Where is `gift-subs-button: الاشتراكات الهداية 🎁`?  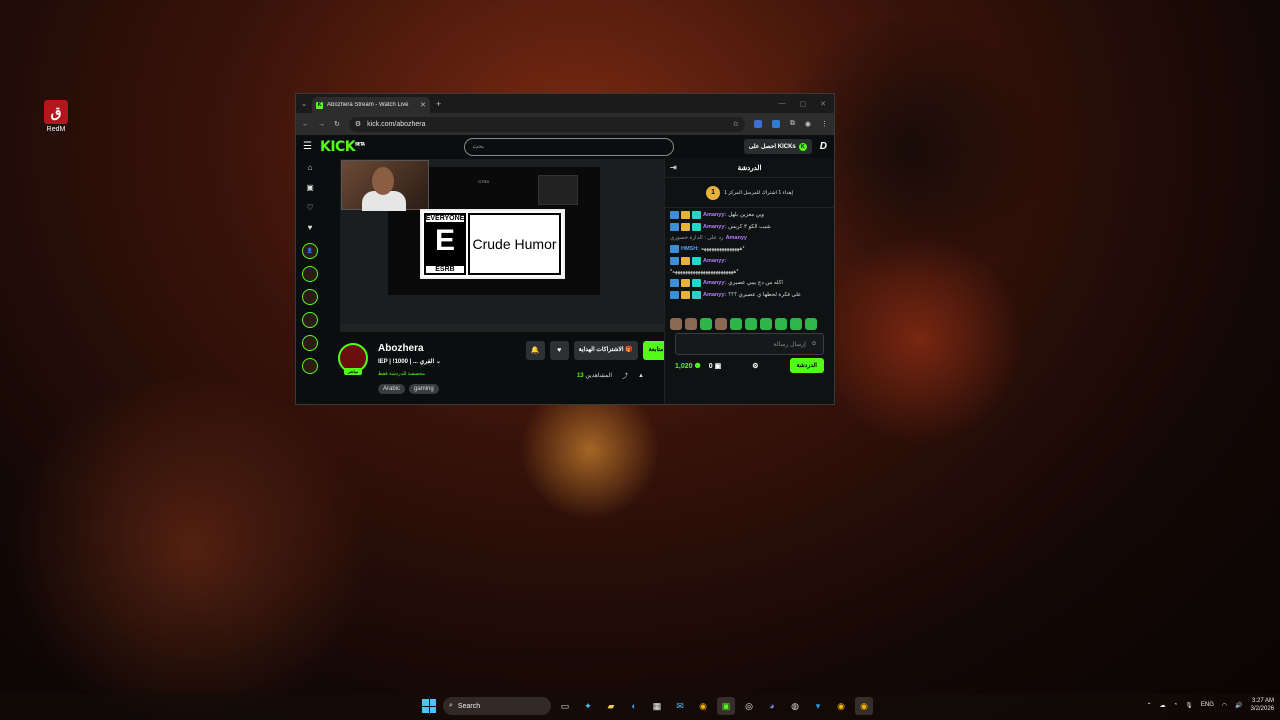 gift-subs-button: الاشتراكات الهداية 🎁 is located at coordinates (605, 350).